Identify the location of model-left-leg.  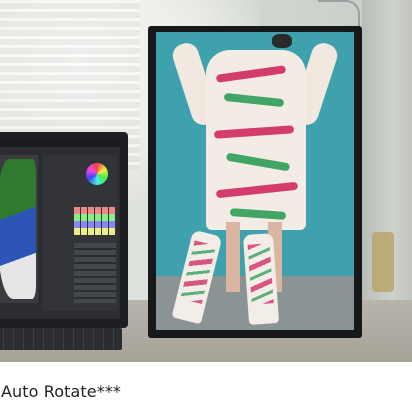
(233, 257).